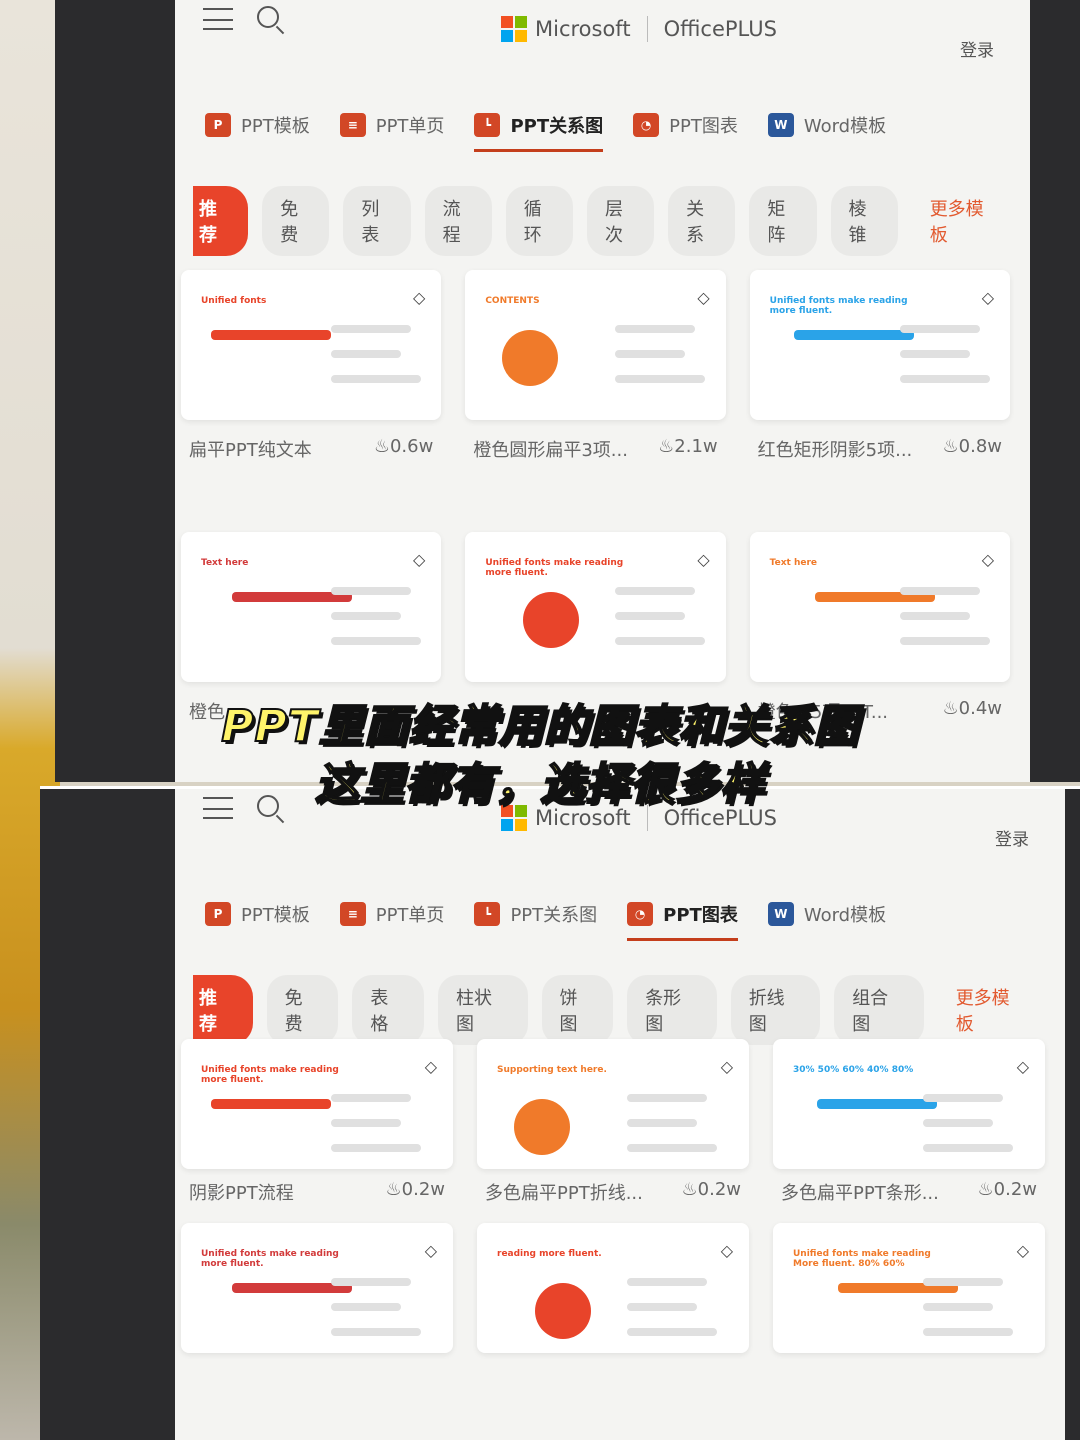 Image resolution: width=1080 pixels, height=1440 pixels. I want to click on search-icon, so click(268, 17).